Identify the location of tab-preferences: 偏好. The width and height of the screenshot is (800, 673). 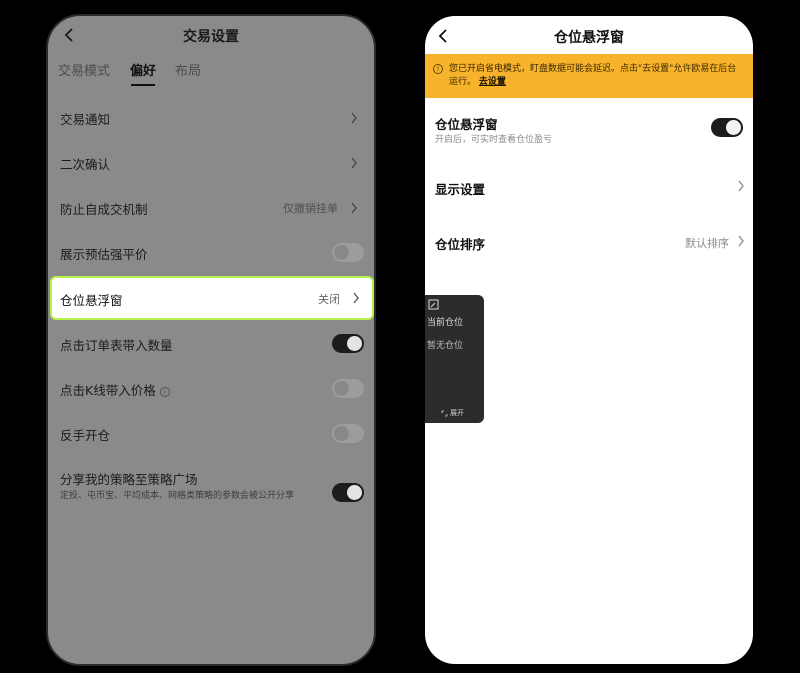
(143, 69).